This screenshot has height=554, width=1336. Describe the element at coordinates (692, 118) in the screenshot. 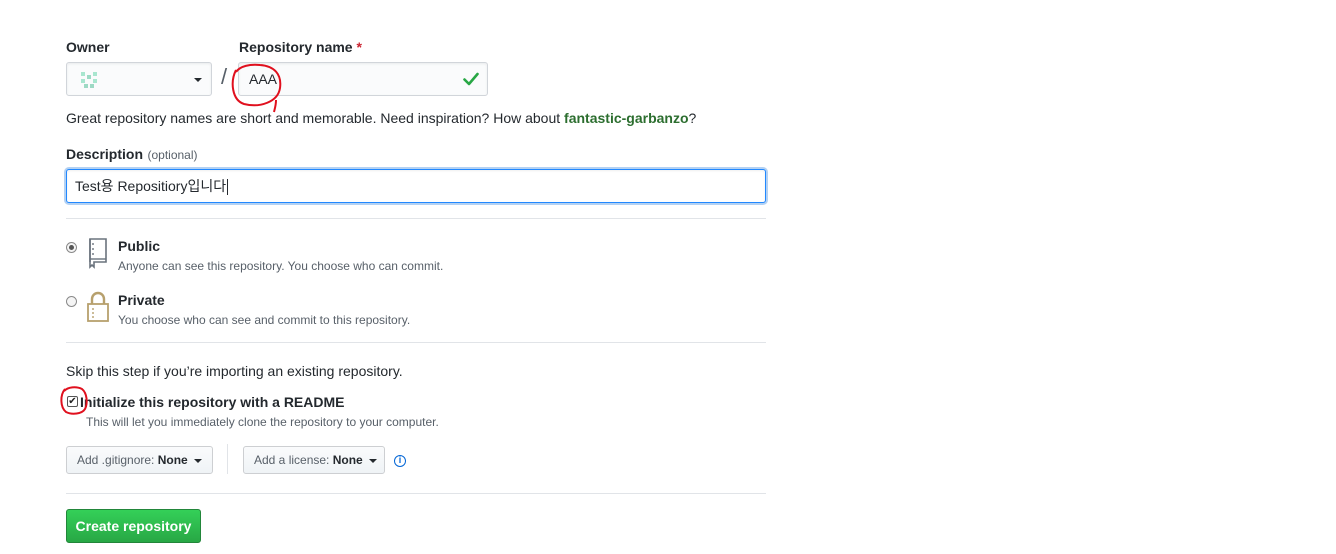

I see `hint-suffix: ?` at that location.